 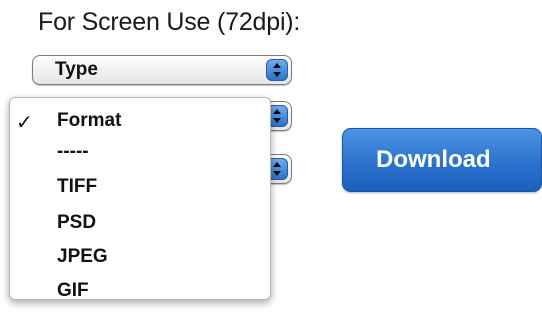 I want to click on menu-item-label: -----, so click(x=73, y=151).